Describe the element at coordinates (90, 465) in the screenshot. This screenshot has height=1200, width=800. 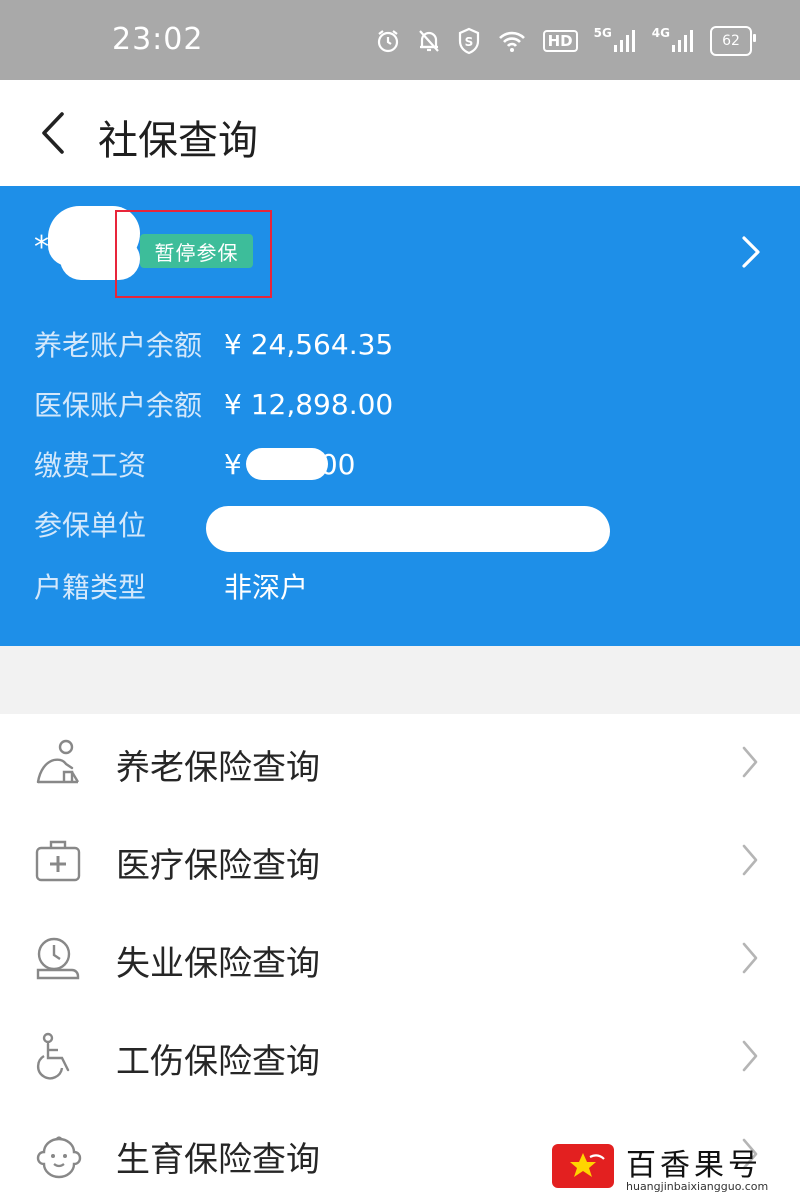
I see `row-label: 缴费工资` at that location.